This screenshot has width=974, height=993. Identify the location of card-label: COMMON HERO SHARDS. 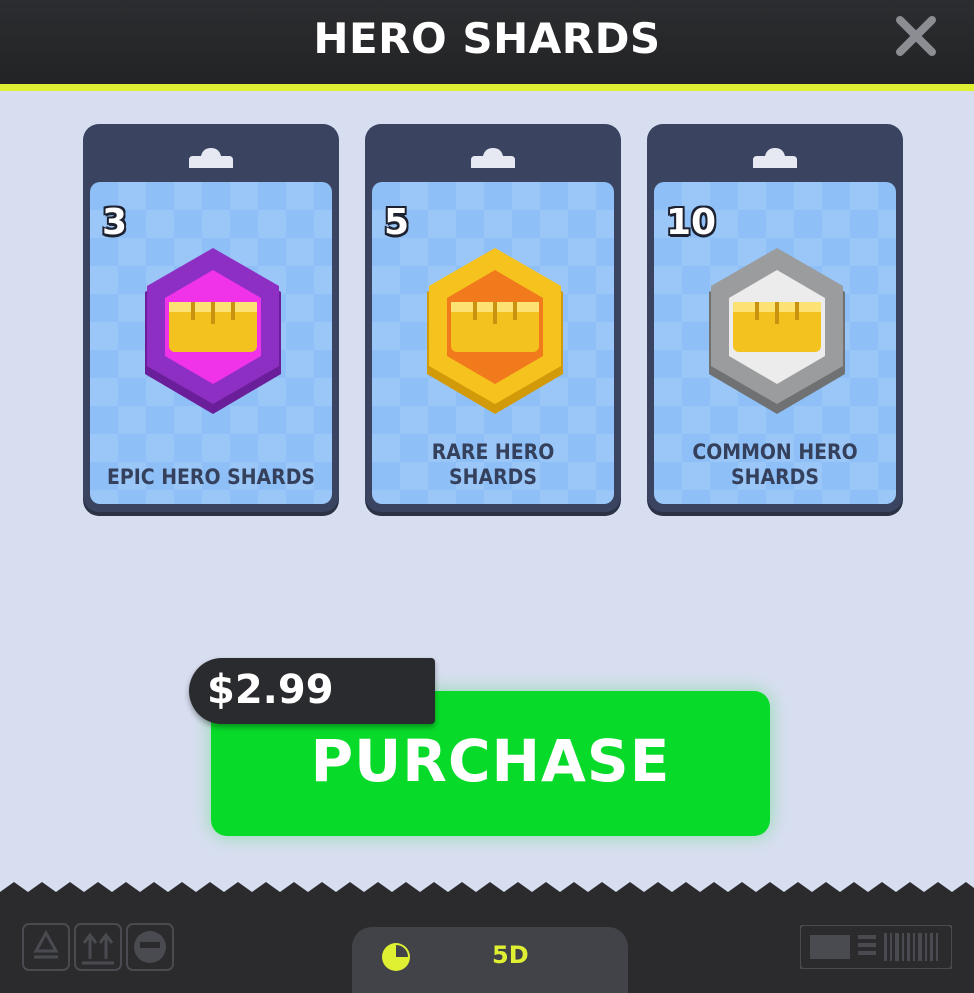
(775, 465).